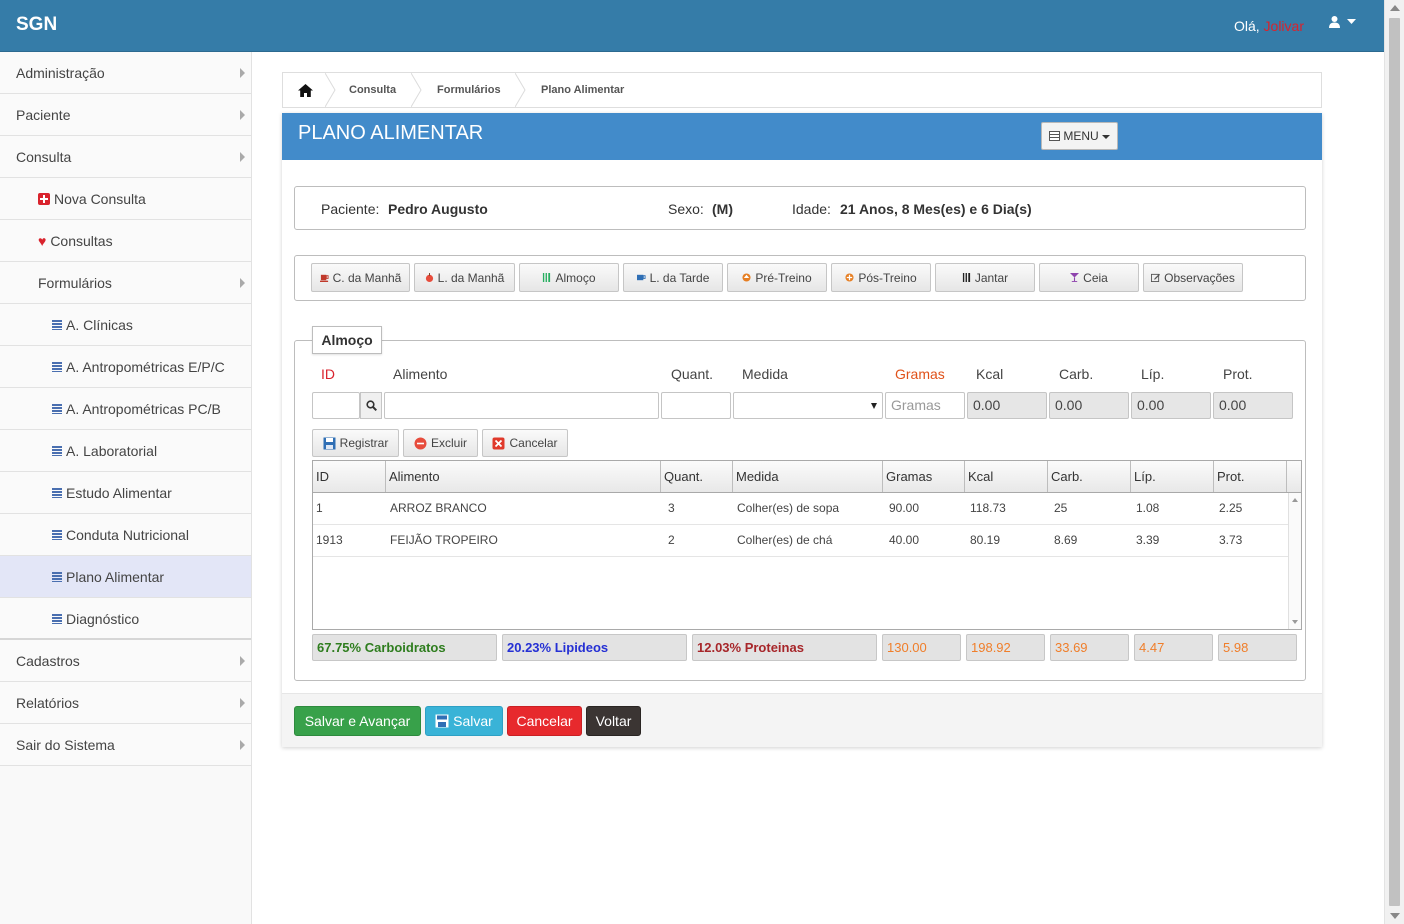  Describe the element at coordinates (125, 409) in the screenshot. I see `sidebar-item-antropometricas-pcb: A. Antropométricas PC/B` at that location.